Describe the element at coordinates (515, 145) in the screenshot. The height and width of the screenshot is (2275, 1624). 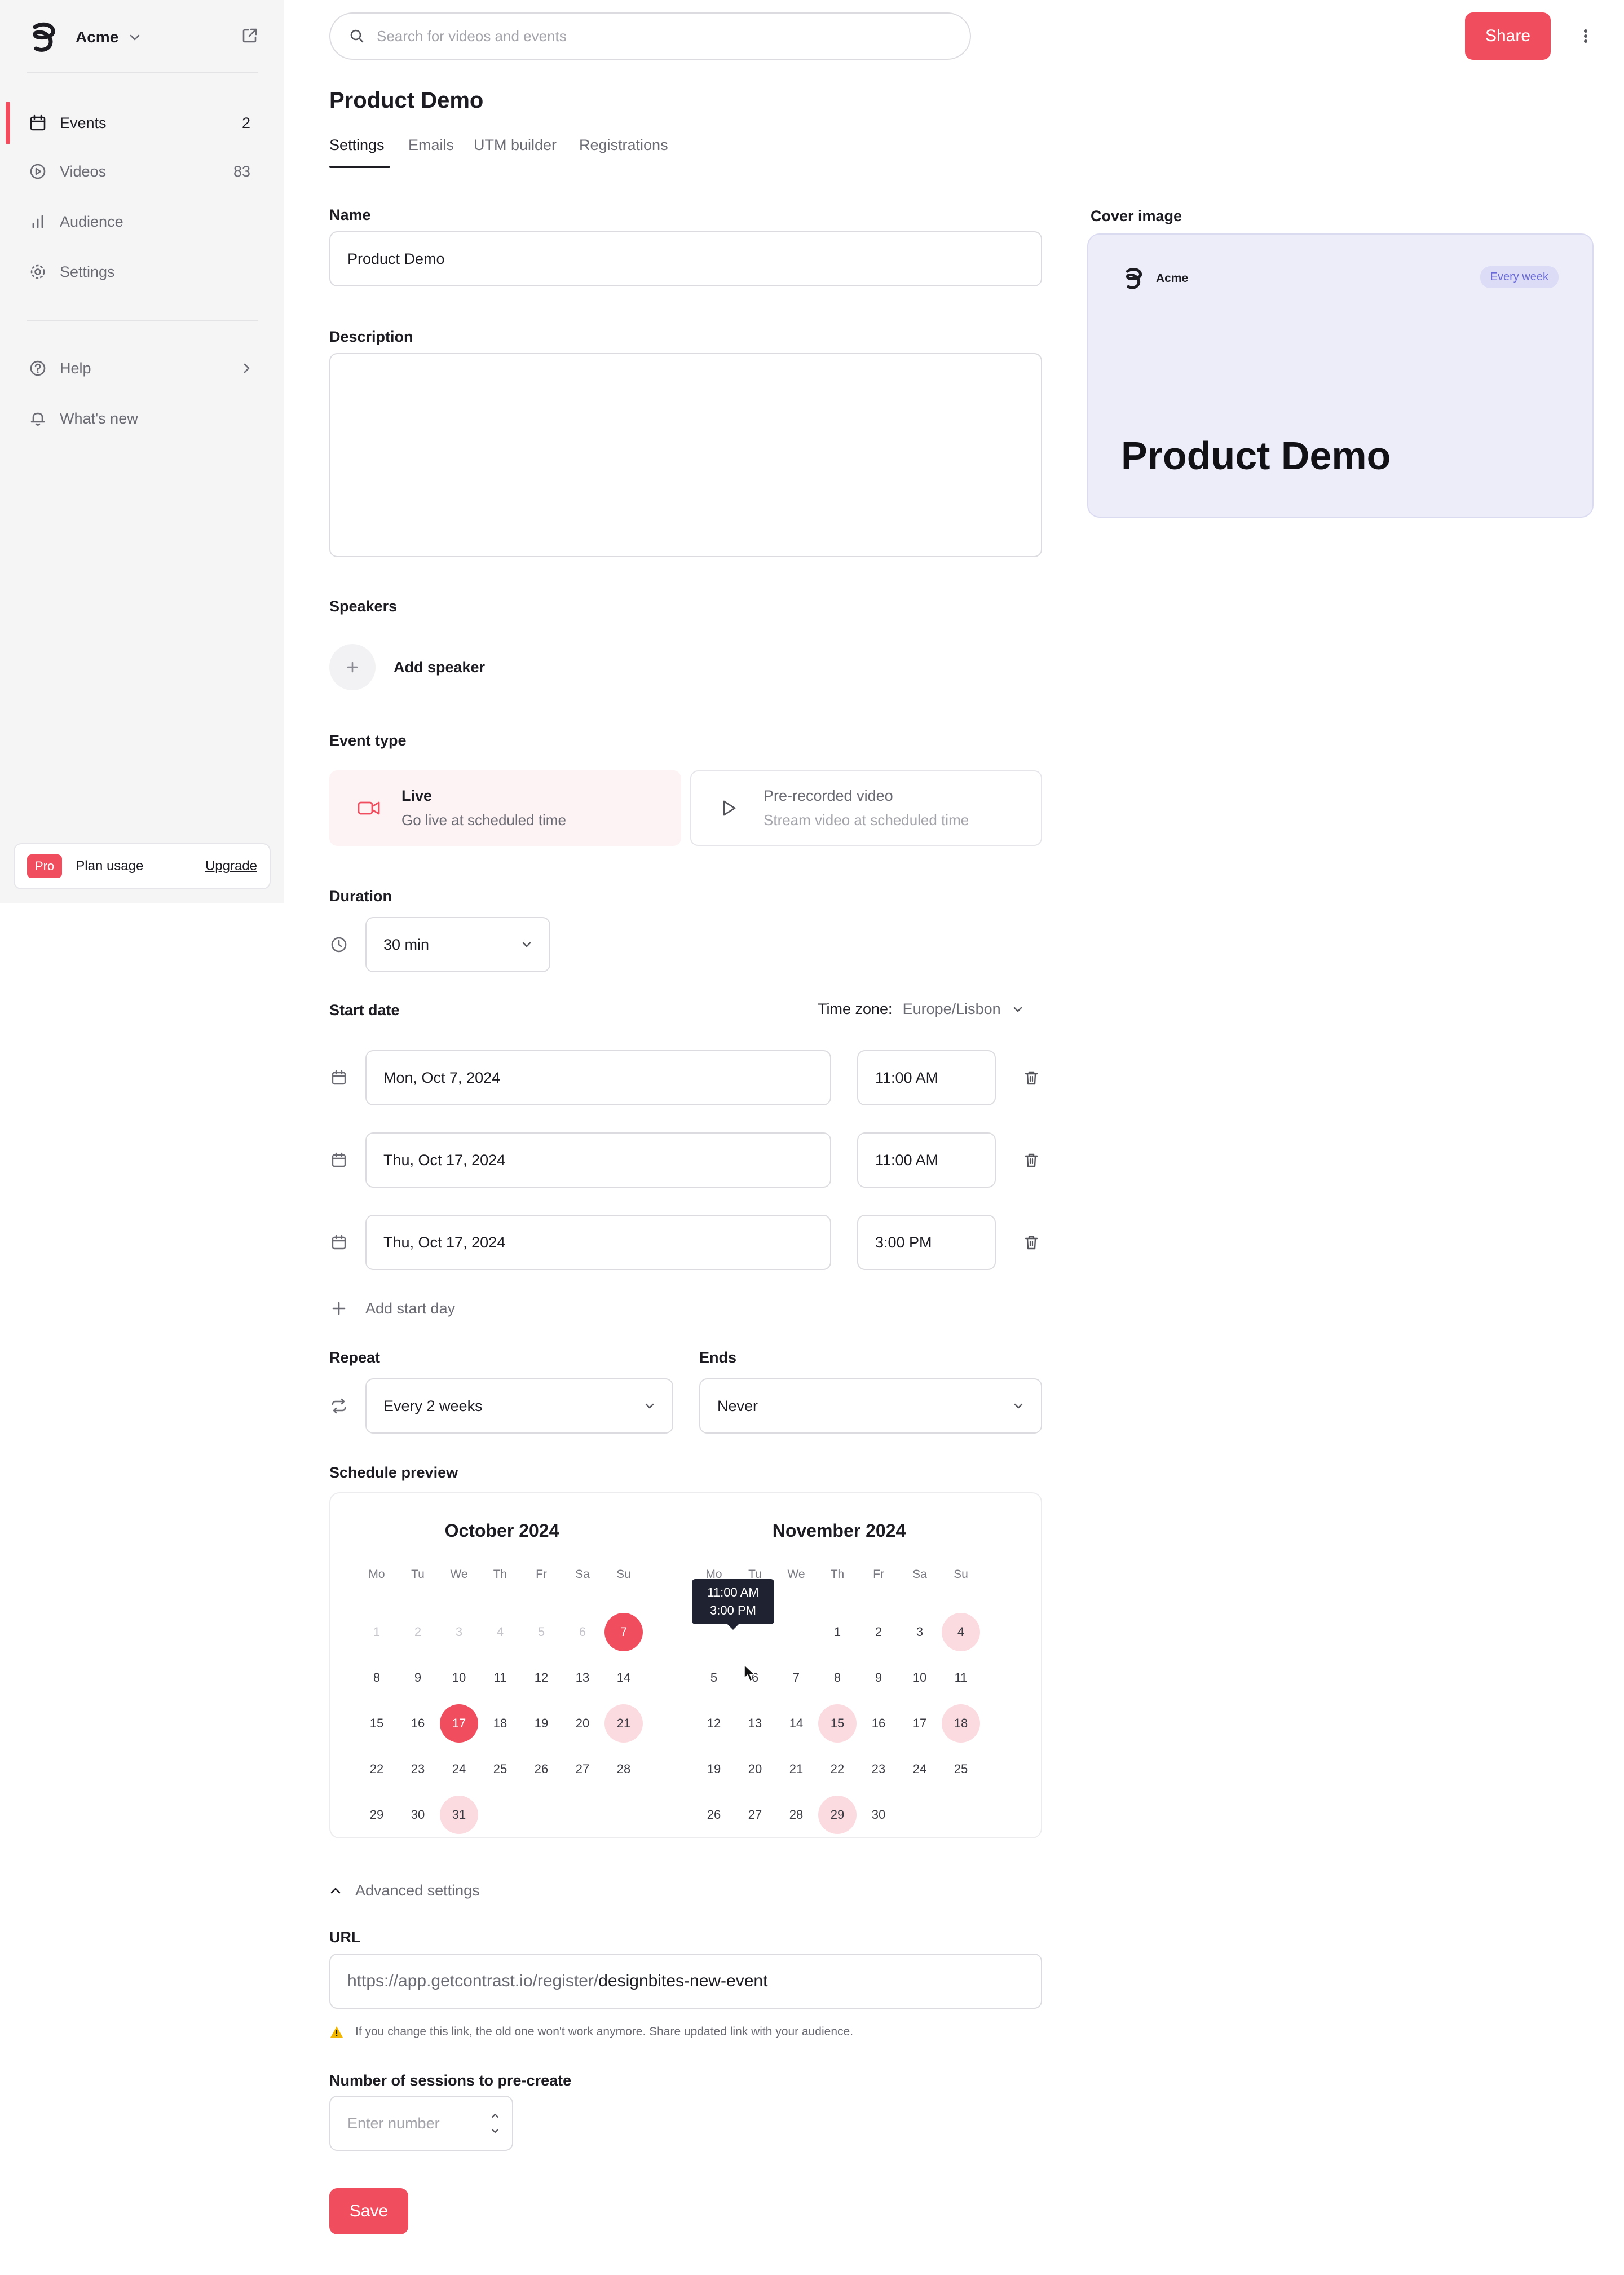
I see `tab-utm-builder: UTM builder` at that location.